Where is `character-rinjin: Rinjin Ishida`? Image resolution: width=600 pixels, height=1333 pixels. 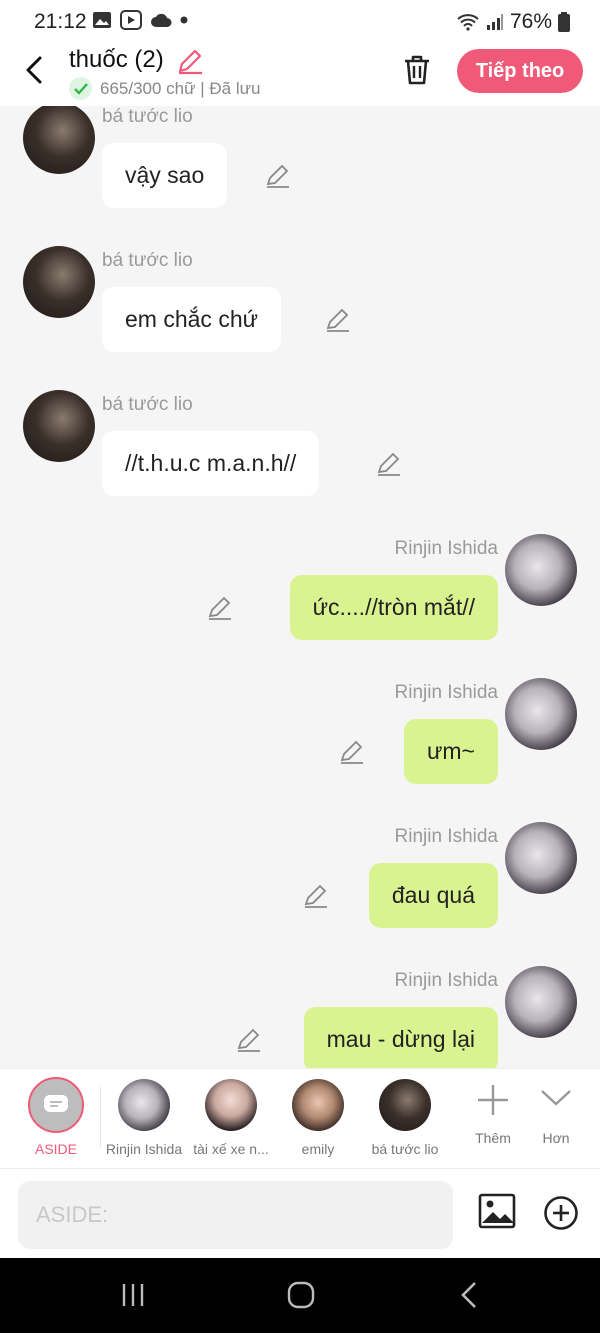 character-rinjin: Rinjin Ishida is located at coordinates (144, 1118).